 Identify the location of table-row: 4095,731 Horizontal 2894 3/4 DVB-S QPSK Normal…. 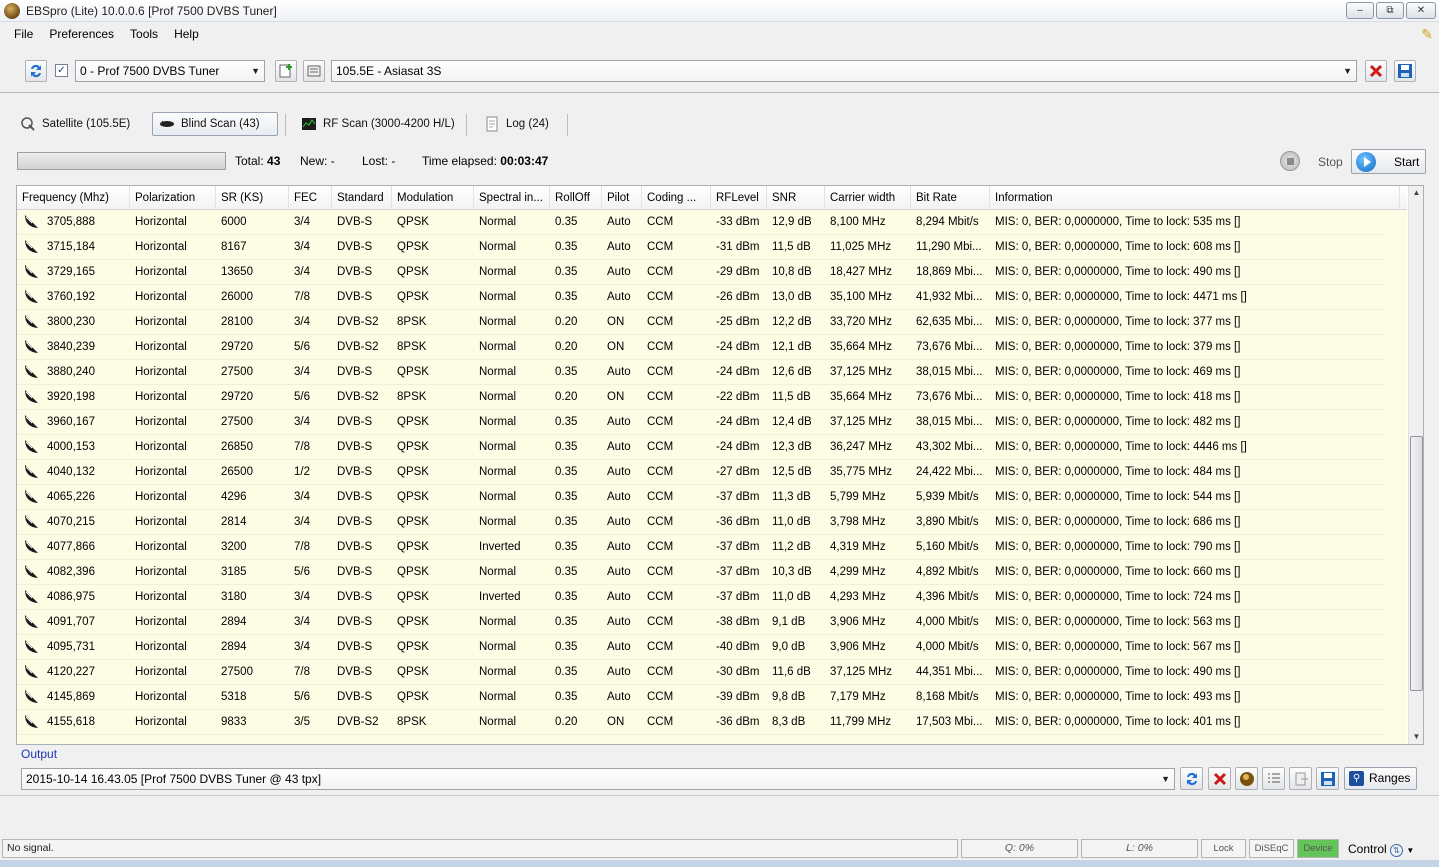
(700, 647).